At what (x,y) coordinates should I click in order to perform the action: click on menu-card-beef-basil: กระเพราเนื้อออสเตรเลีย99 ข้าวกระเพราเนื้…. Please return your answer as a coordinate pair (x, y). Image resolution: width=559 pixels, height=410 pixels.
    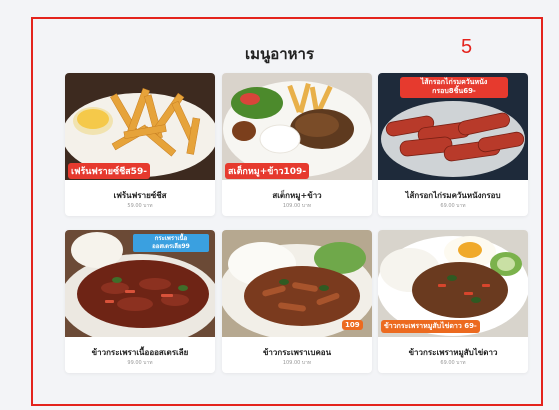
    Looking at the image, I should click on (140, 301).